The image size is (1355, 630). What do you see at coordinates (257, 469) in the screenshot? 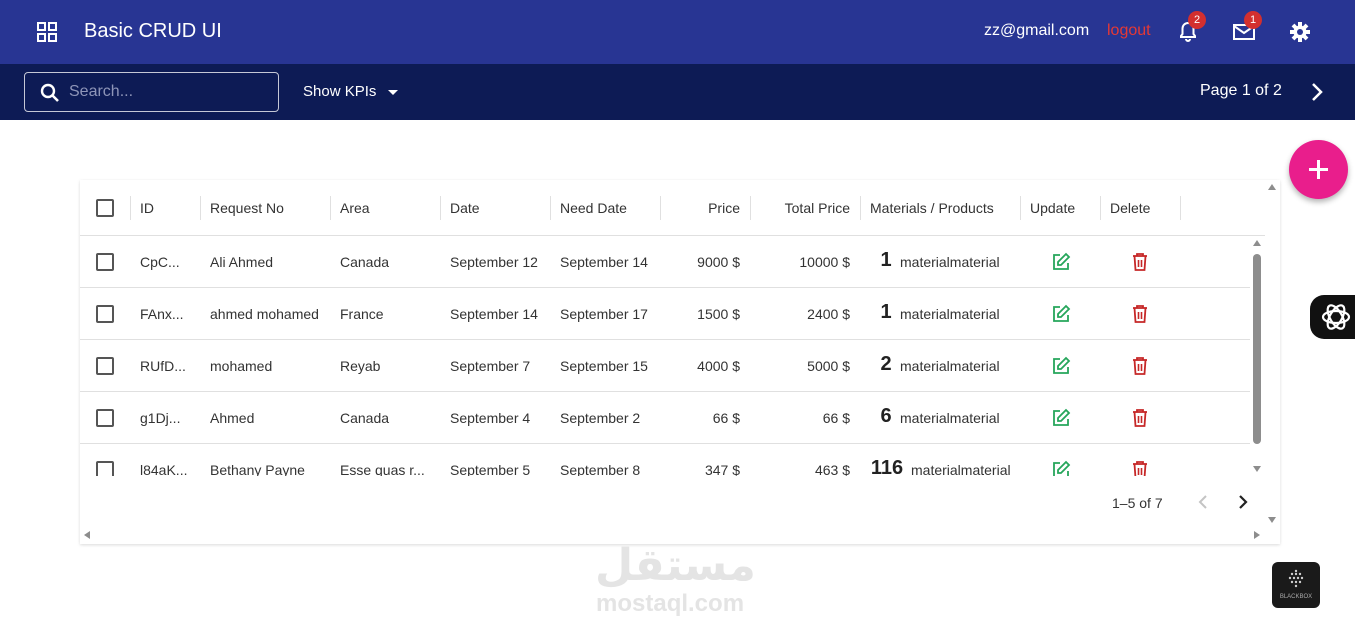
I see `cell-request-no: Bethany Payne` at bounding box center [257, 469].